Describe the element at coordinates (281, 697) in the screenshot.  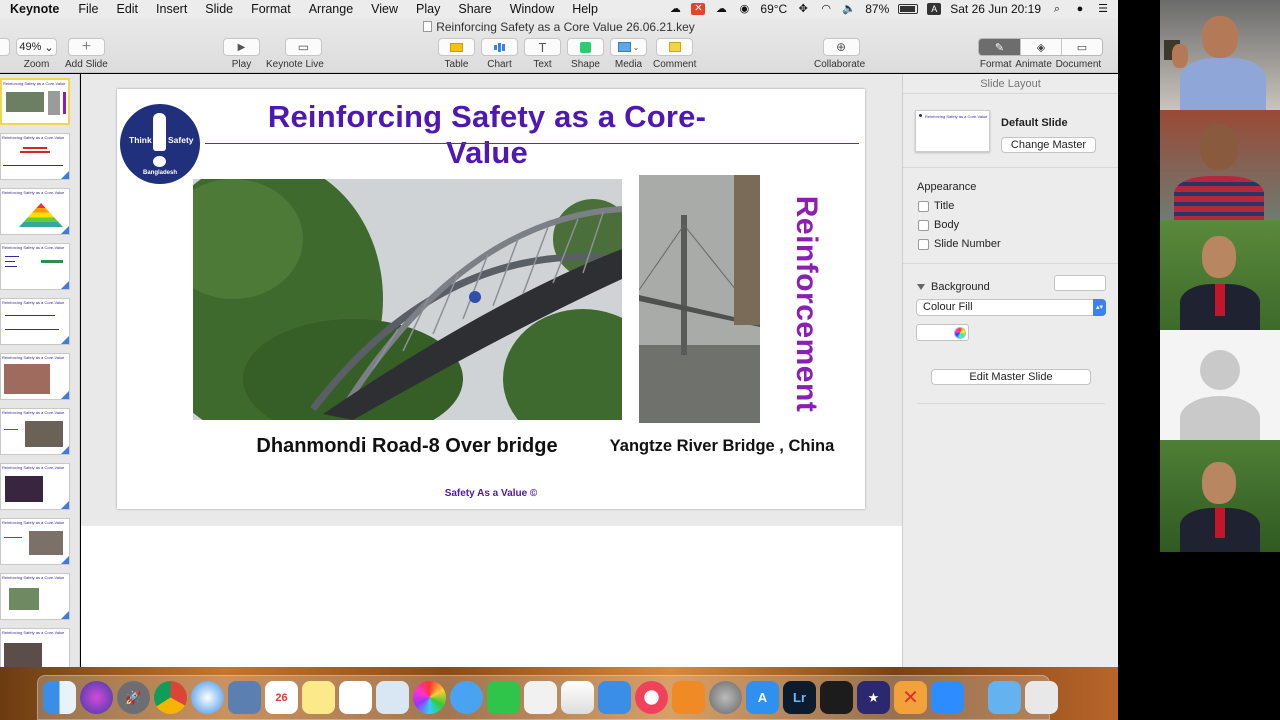
I see `calendar-icon: 26` at that location.